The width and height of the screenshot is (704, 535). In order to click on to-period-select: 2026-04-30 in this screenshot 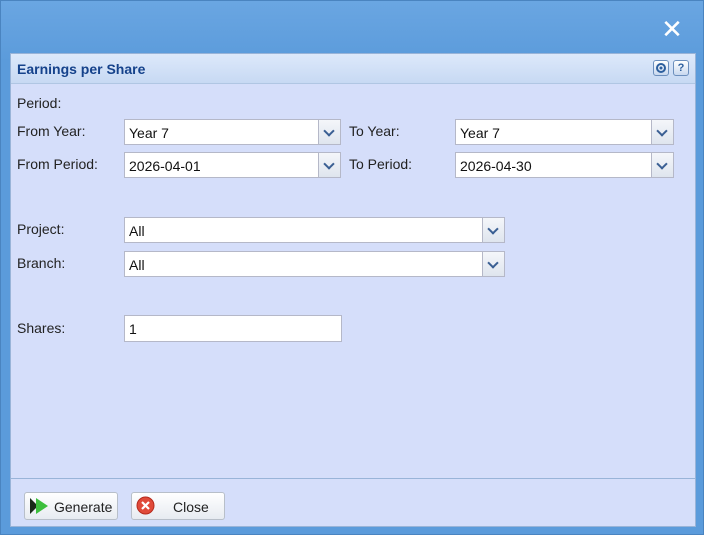, I will do `click(564, 165)`.